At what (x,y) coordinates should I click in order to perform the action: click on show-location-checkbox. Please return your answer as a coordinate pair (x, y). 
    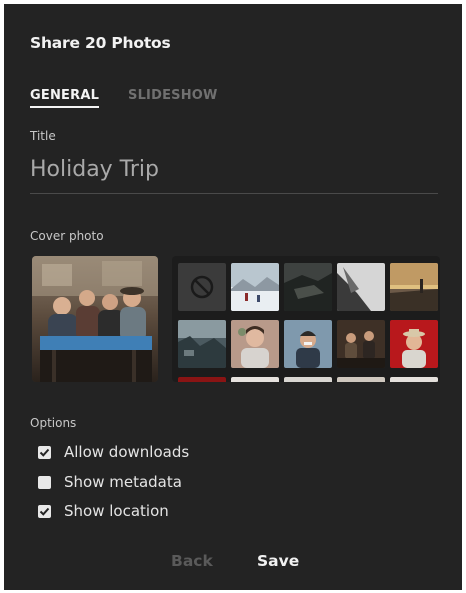
    Looking at the image, I should click on (44, 511).